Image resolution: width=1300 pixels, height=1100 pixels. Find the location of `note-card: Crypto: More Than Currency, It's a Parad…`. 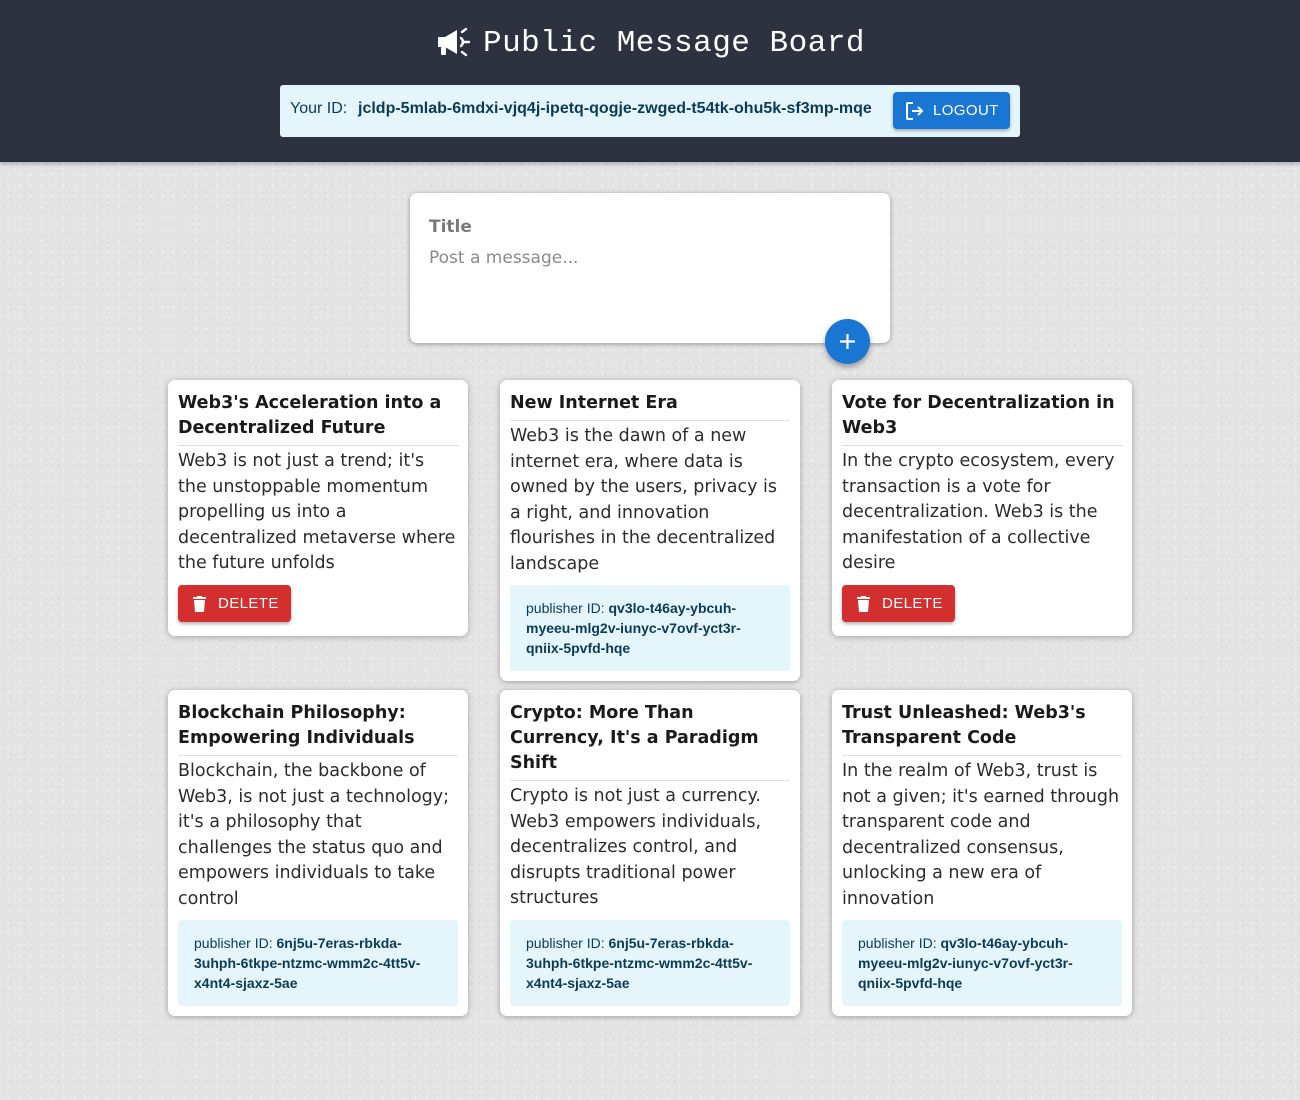

note-card: Crypto: More Than Currency, It's a Parad… is located at coordinates (650, 853).